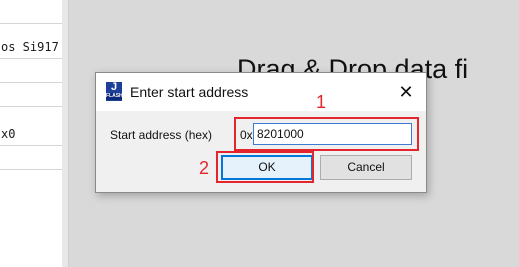 The width and height of the screenshot is (519, 267). Describe the element at coordinates (114, 91) in the screenshot. I see `jflash-app-icon: J FLASH` at that location.